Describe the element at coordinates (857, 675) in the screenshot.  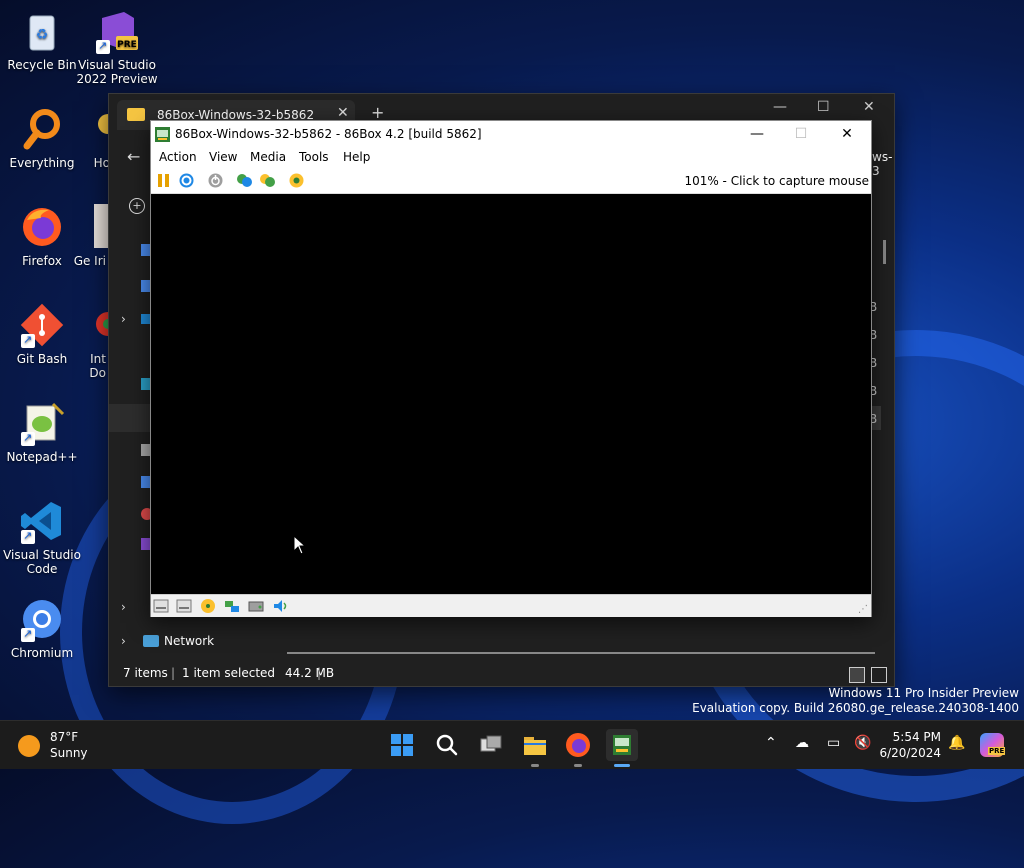
I see `details-view-button` at that location.